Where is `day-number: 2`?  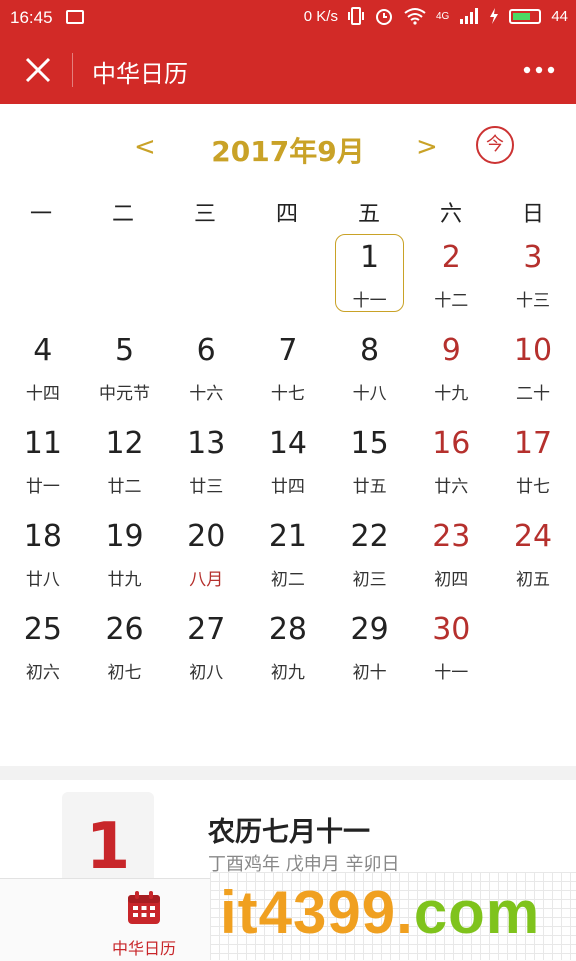 day-number: 2 is located at coordinates (451, 257).